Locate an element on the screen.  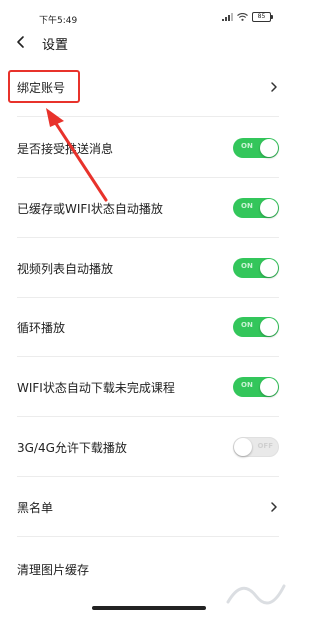
settings-row: 3G/4G允许下载播放 OFF is located at coordinates (148, 447).